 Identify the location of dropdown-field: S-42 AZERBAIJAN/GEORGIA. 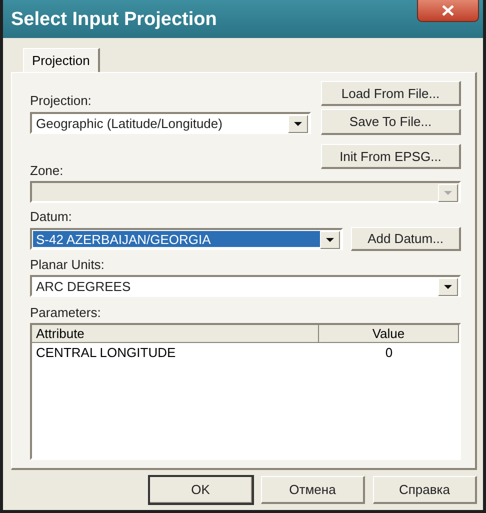
(186, 239).